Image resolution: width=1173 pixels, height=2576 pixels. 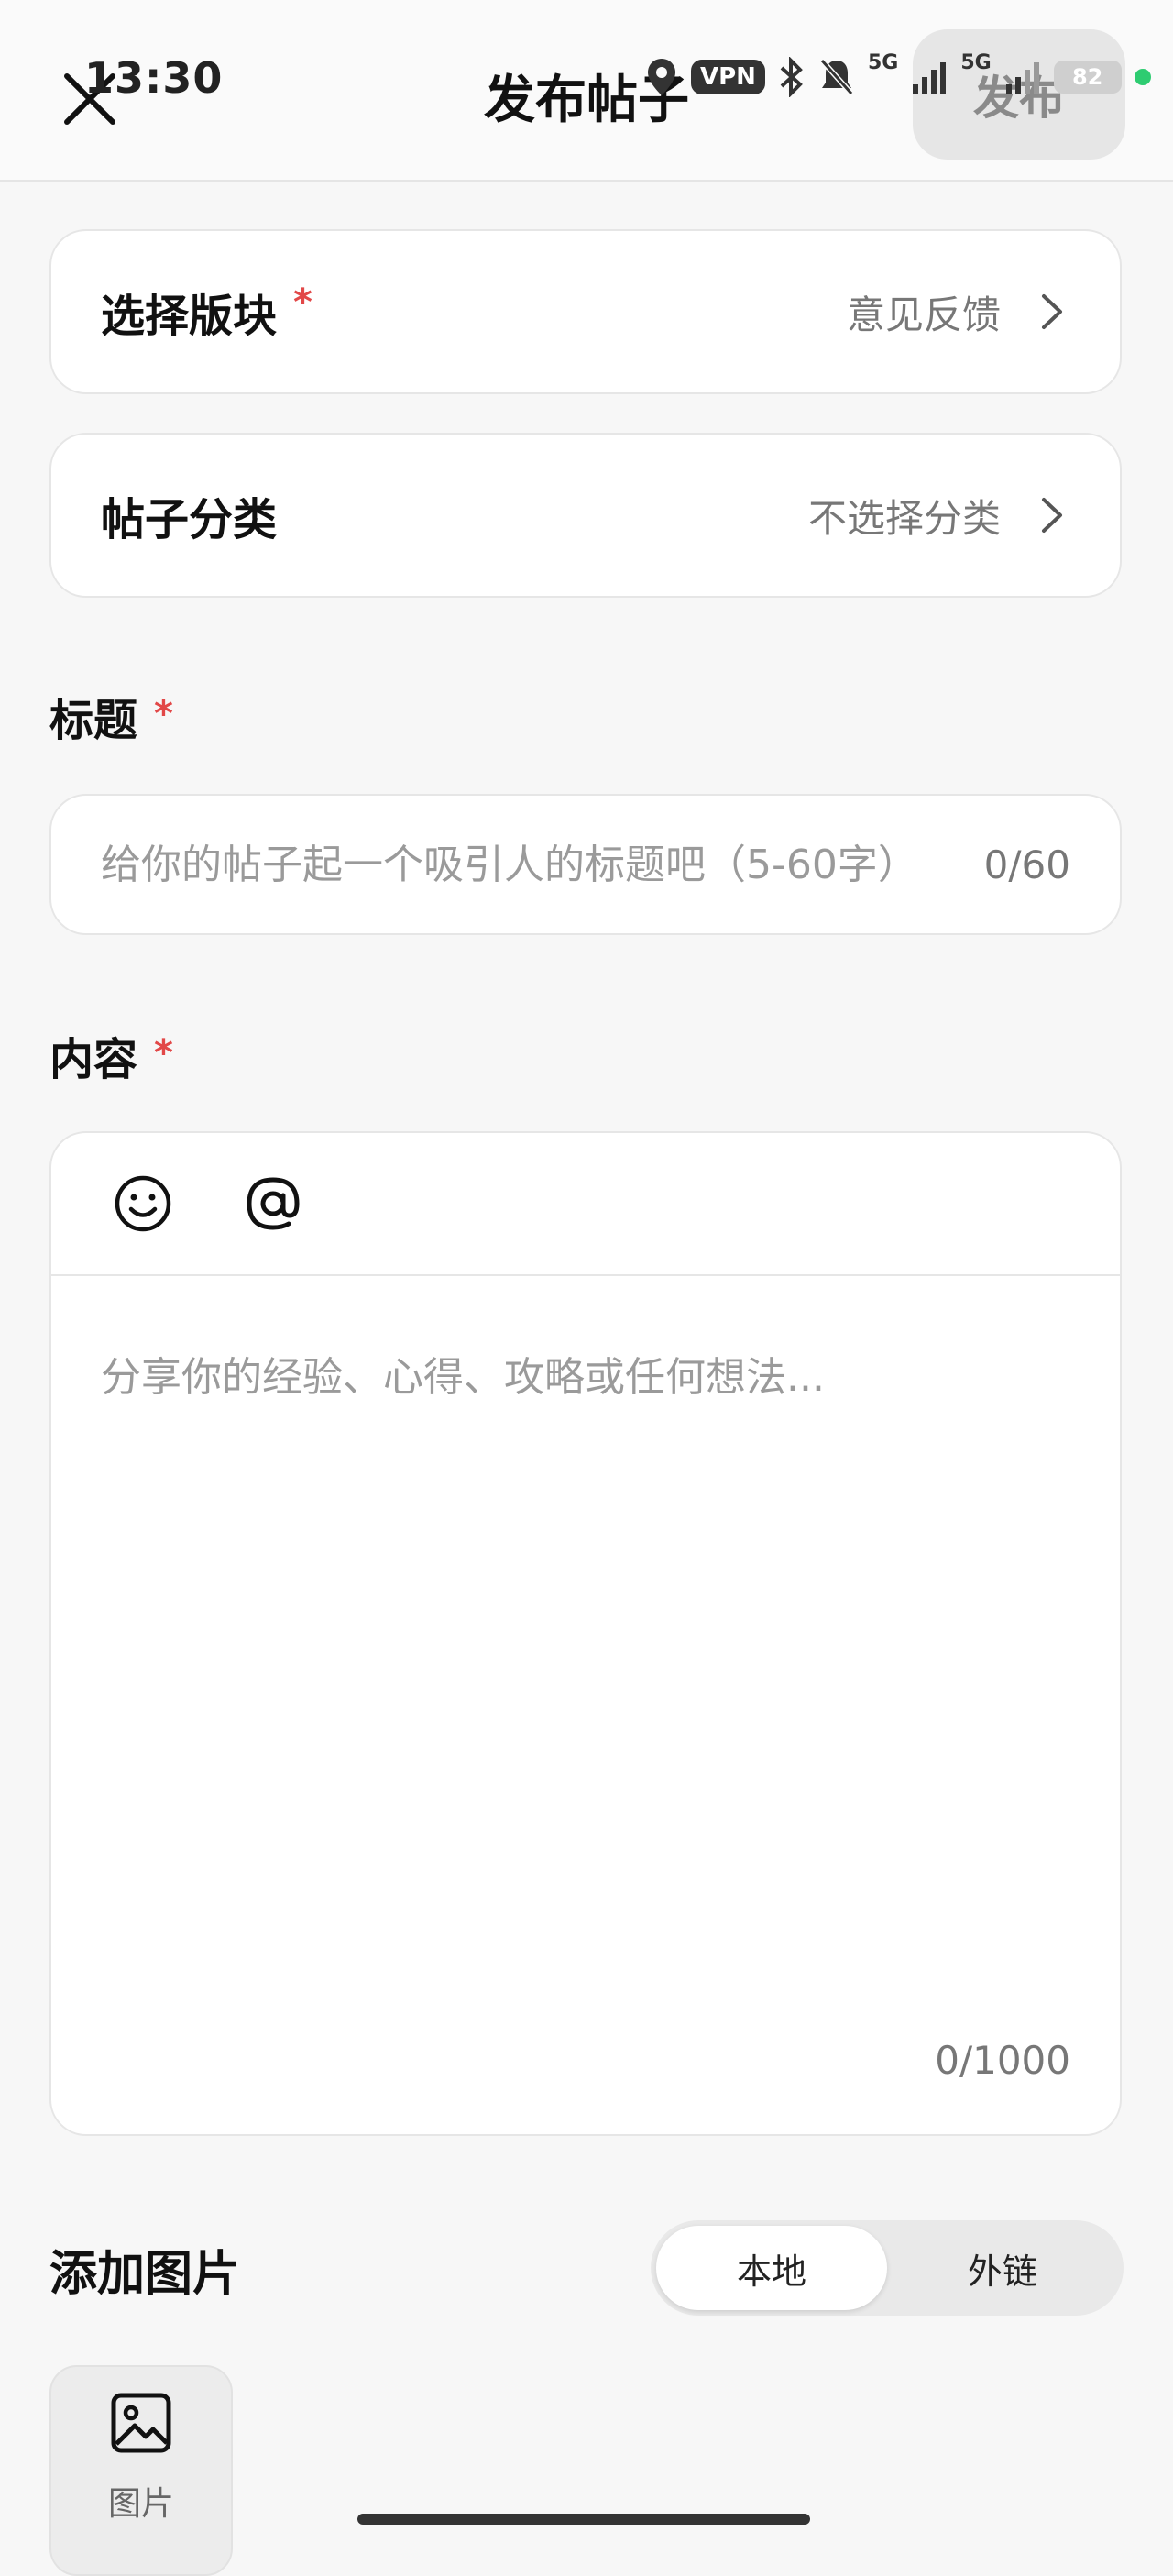 I want to click on emoji-button, so click(x=143, y=1204).